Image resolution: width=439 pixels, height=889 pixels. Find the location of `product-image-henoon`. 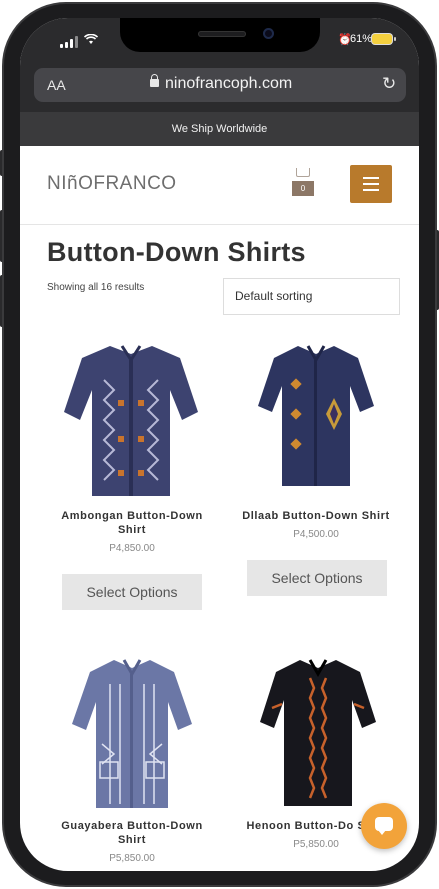

product-image-henoon is located at coordinates (318, 732).